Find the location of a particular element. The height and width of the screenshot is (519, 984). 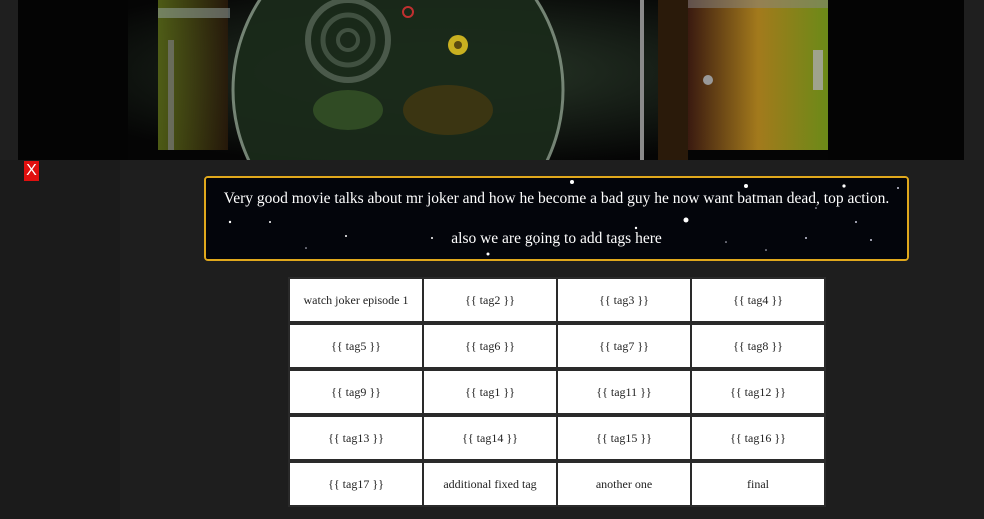

tag-cell: {{ tag8 }} is located at coordinates (758, 346).